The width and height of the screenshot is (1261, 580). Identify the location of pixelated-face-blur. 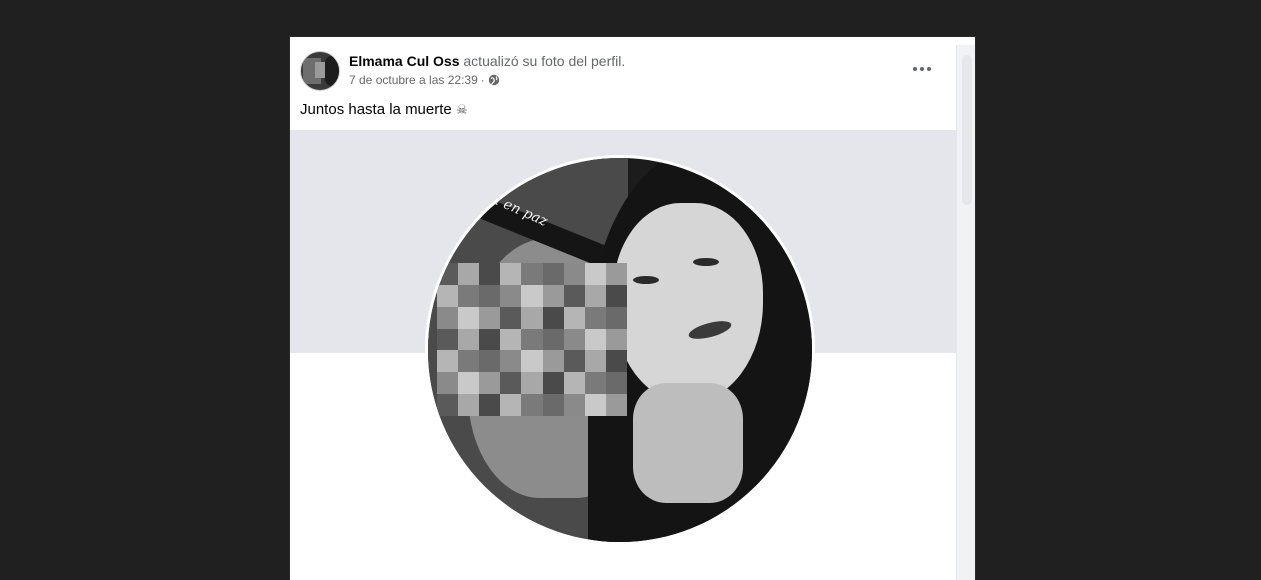
(532, 339).